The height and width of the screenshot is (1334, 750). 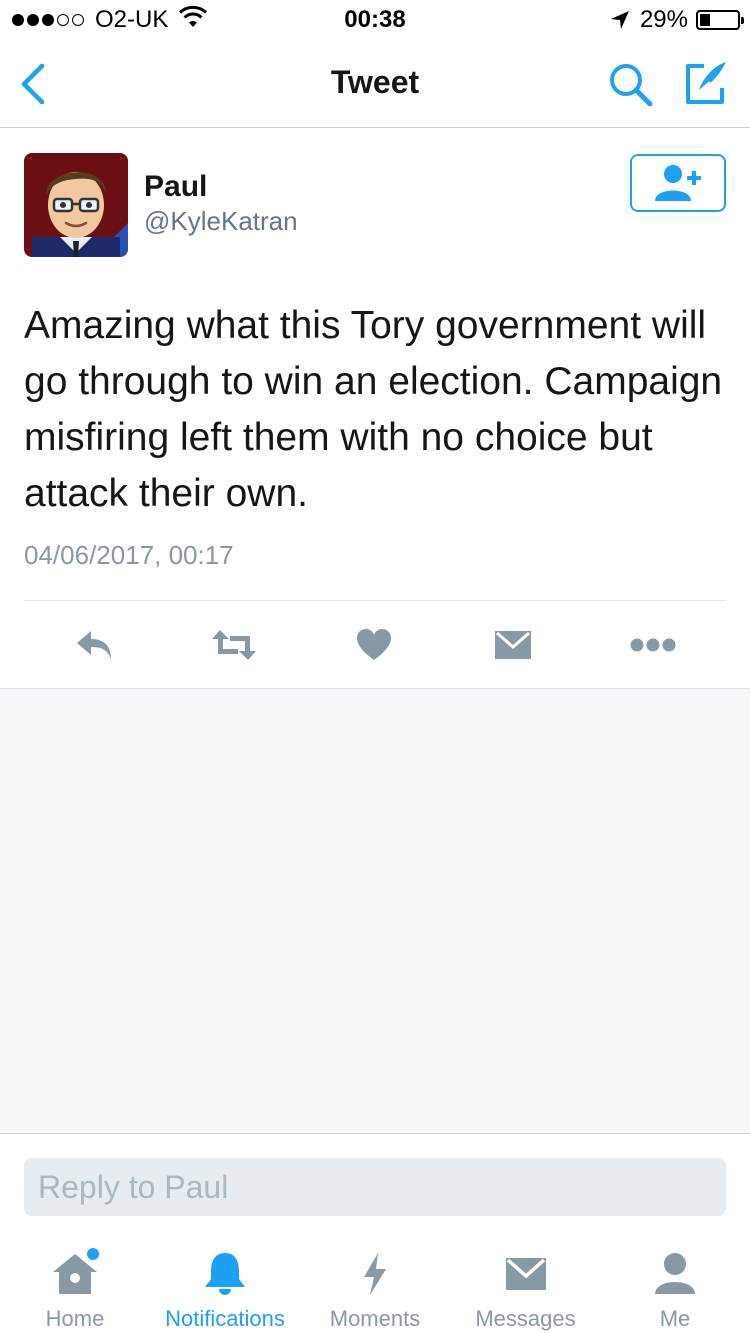 I want to click on person-icon, so click(x=675, y=1274).